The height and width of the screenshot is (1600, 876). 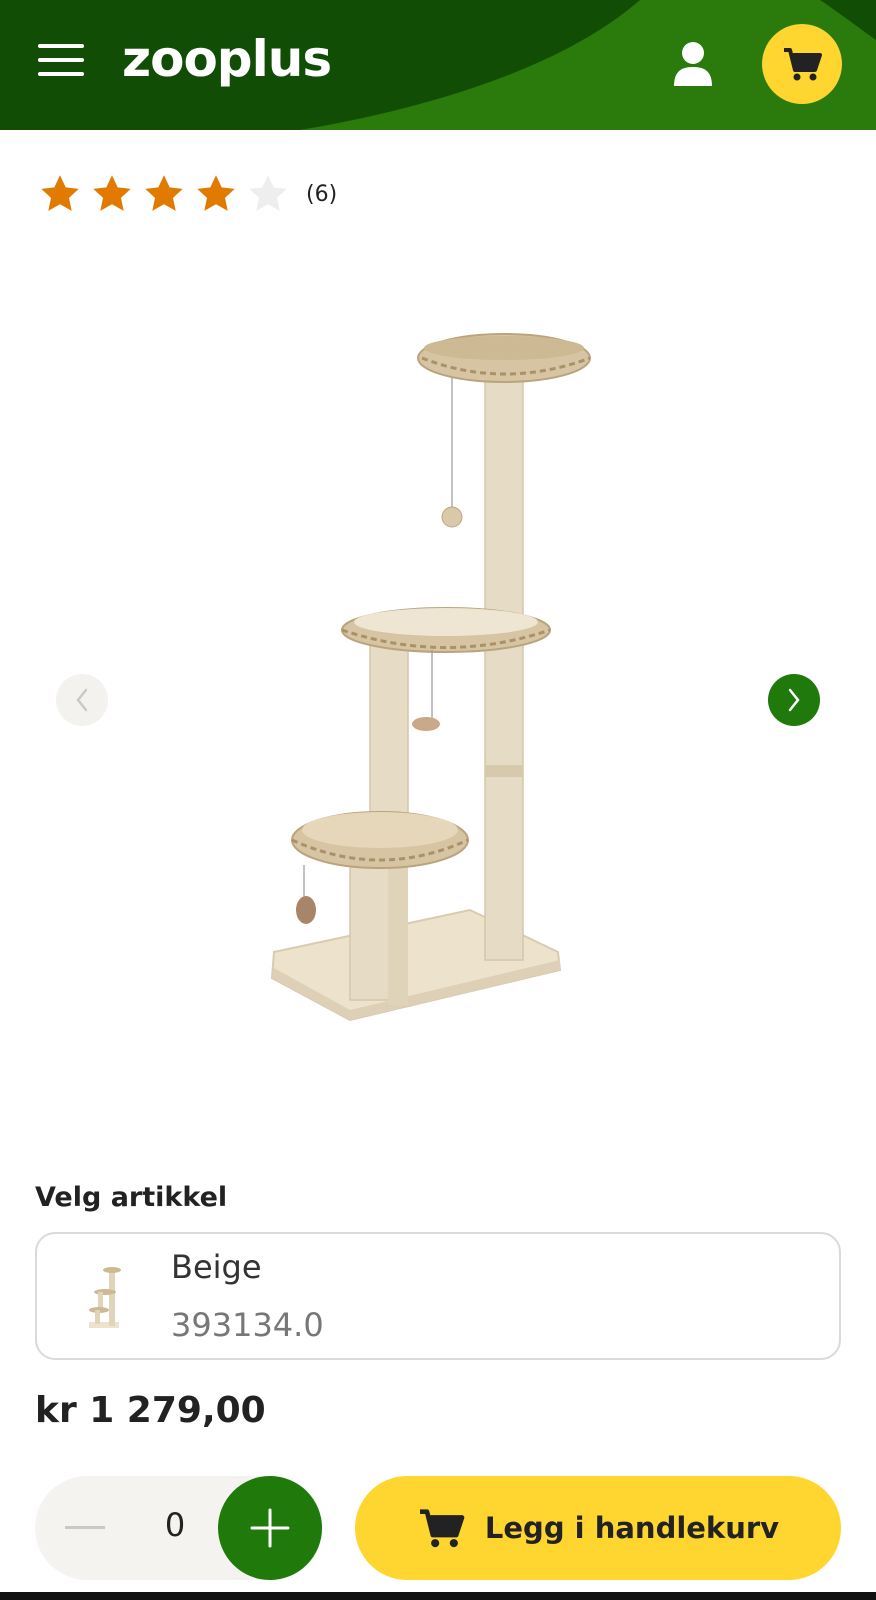 What do you see at coordinates (247, 1325) in the screenshot?
I see `variant-sku: 393134.0` at bounding box center [247, 1325].